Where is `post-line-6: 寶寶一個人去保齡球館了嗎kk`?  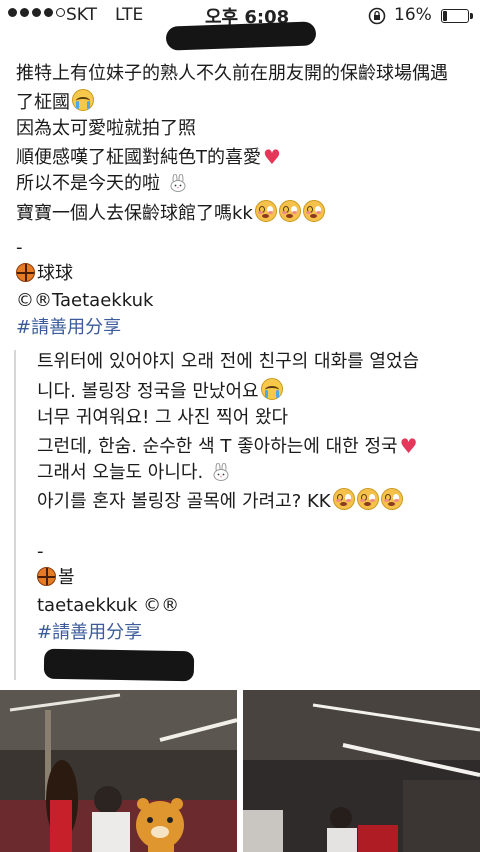
post-line-6: 寶寶一個人去保齡球館了嗎kk is located at coordinates (170, 213).